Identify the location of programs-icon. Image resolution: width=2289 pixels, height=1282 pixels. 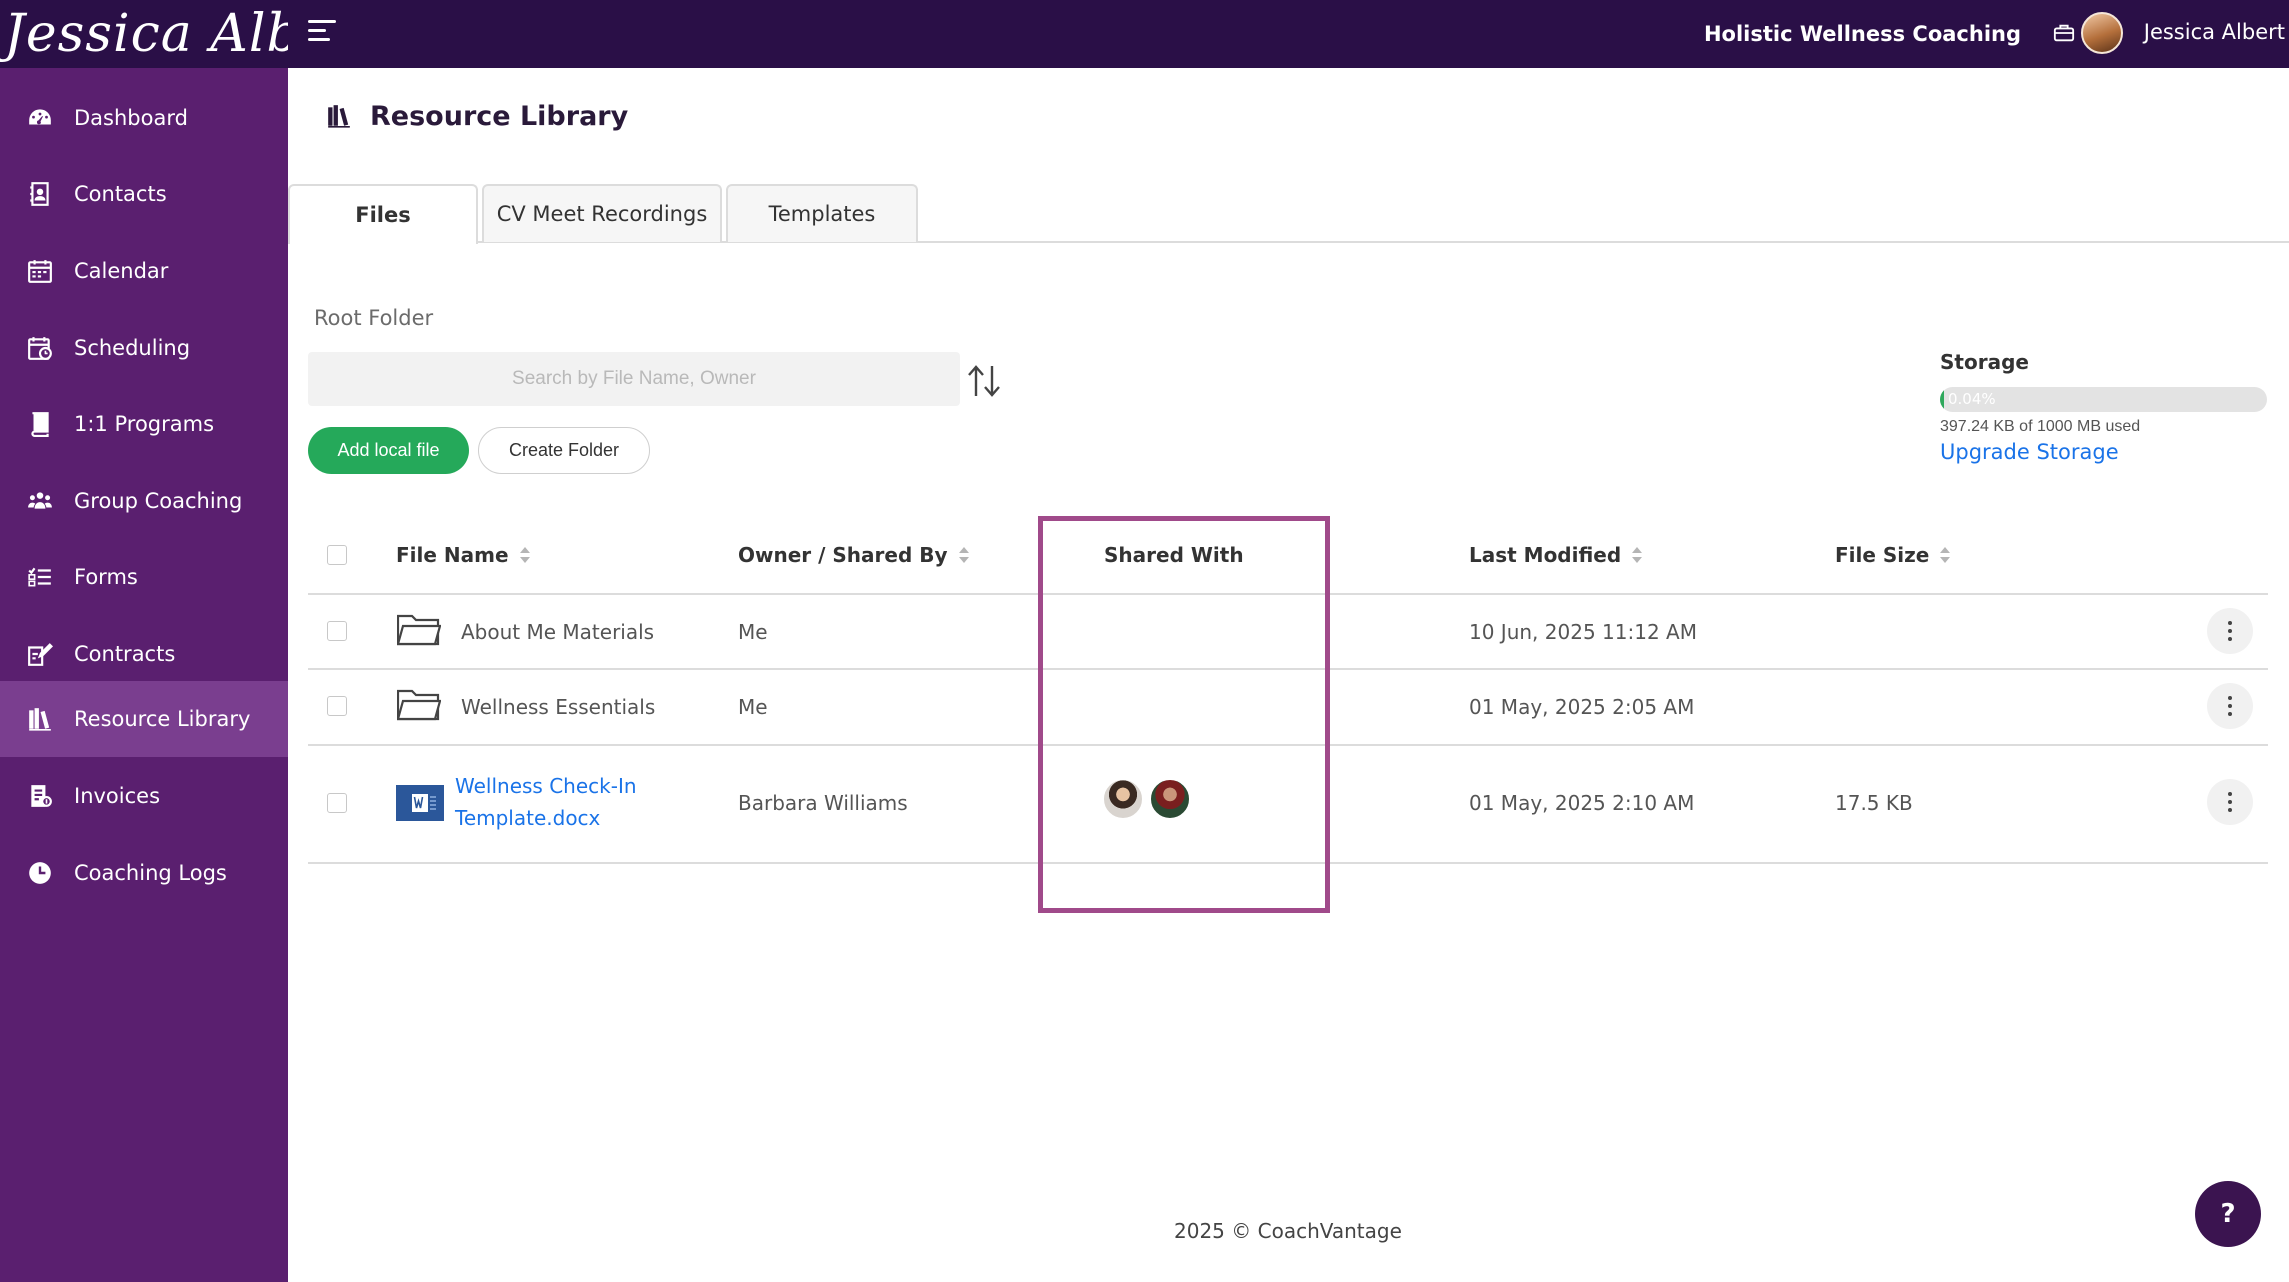
(40, 424).